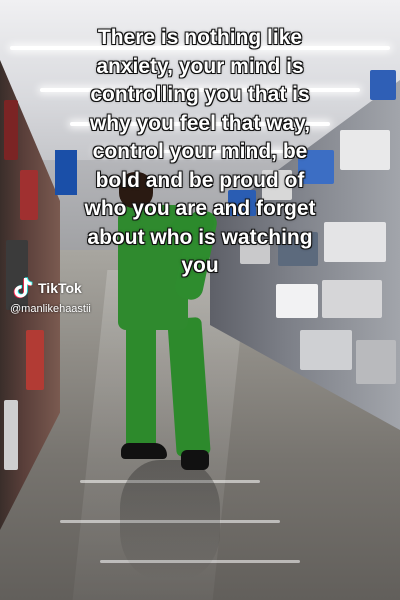 Image resolution: width=400 pixels, height=600 pixels. I want to click on caption-line: bold and be proud of, so click(200, 180).